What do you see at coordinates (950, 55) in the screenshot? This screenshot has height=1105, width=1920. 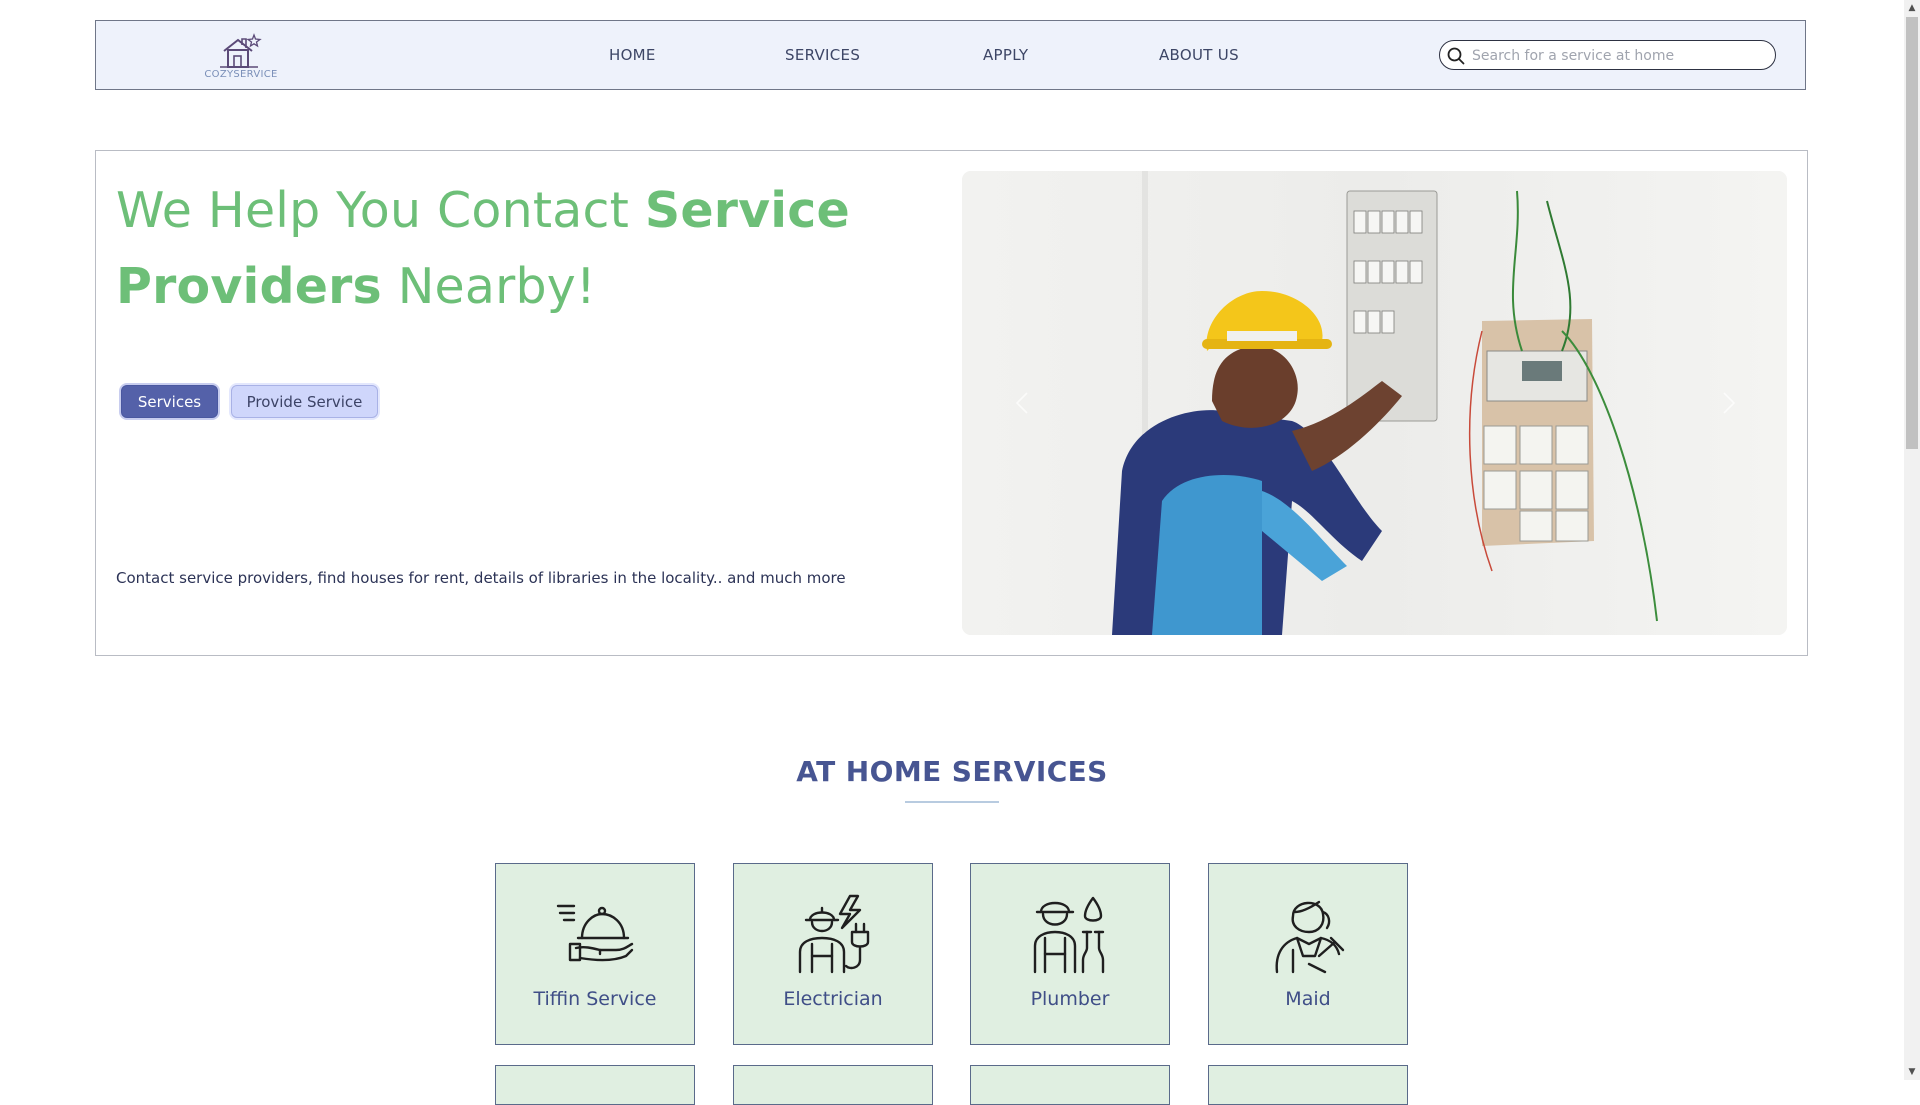 I see `top-navbar: COZYSERVICE HOME SERVICES APPLY ABOUT US` at bounding box center [950, 55].